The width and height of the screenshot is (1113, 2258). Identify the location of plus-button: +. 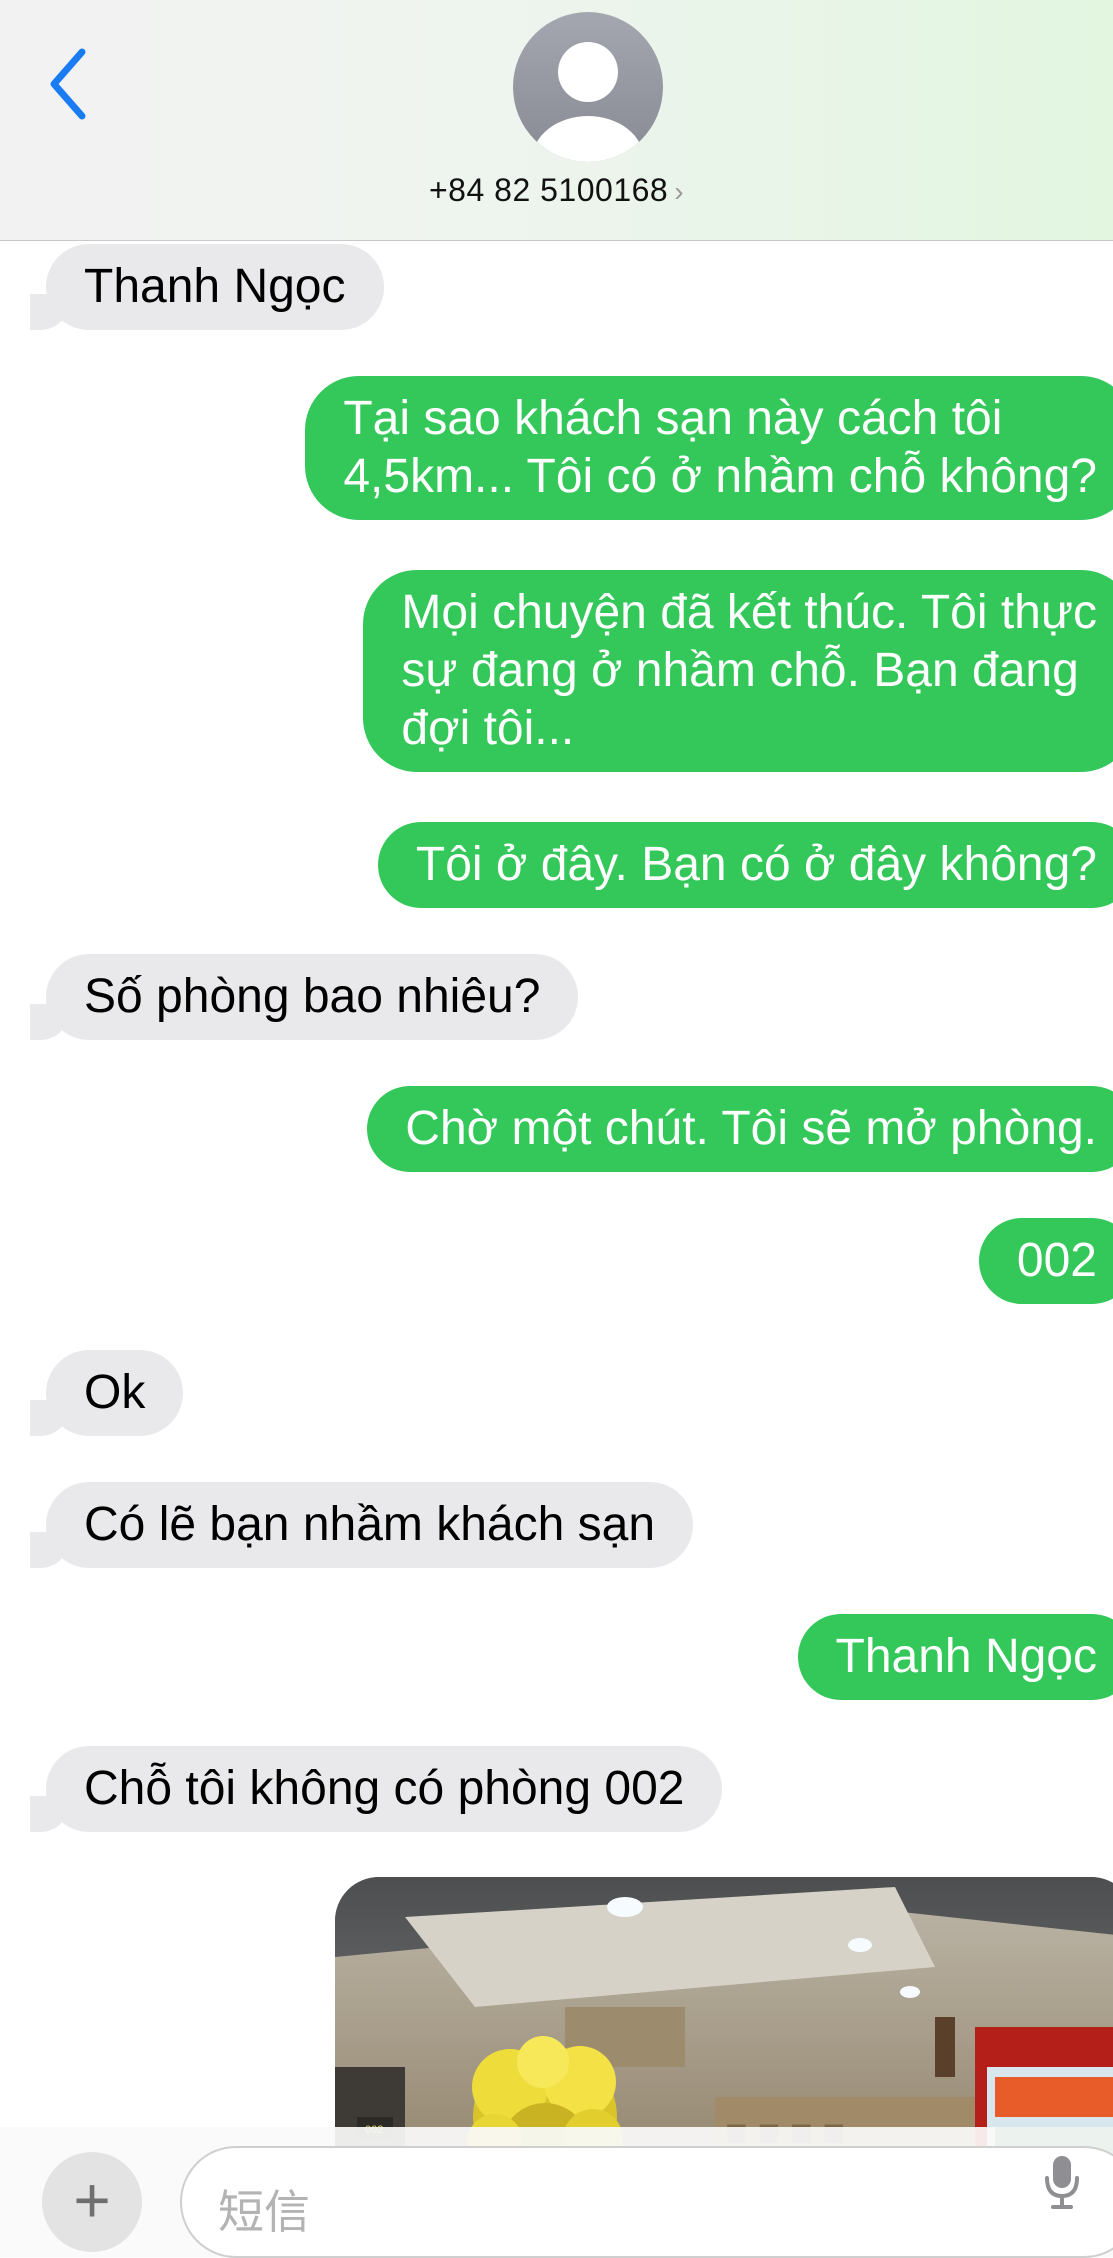
(92, 2202).